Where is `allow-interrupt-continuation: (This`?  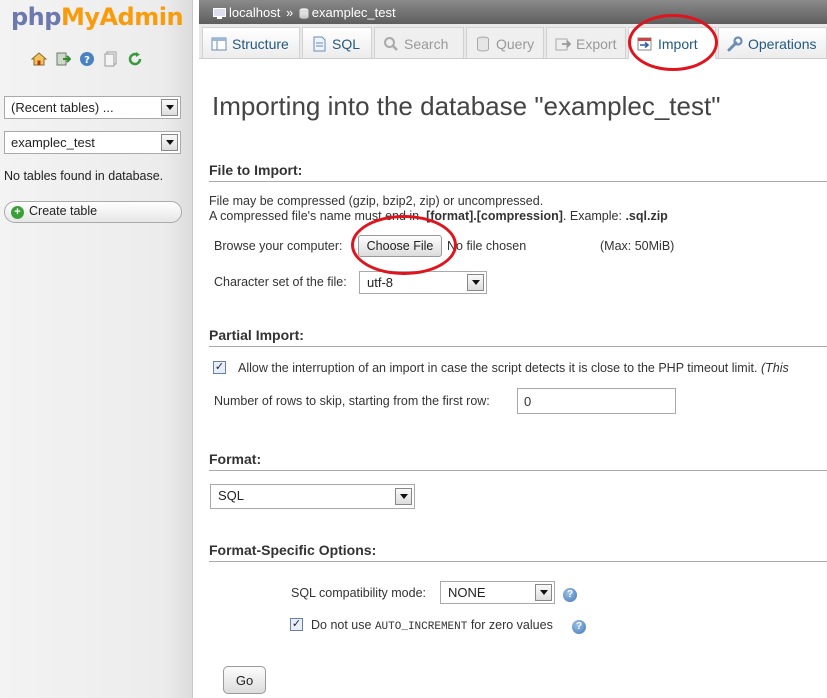 allow-interrupt-continuation: (This is located at coordinates (774, 368).